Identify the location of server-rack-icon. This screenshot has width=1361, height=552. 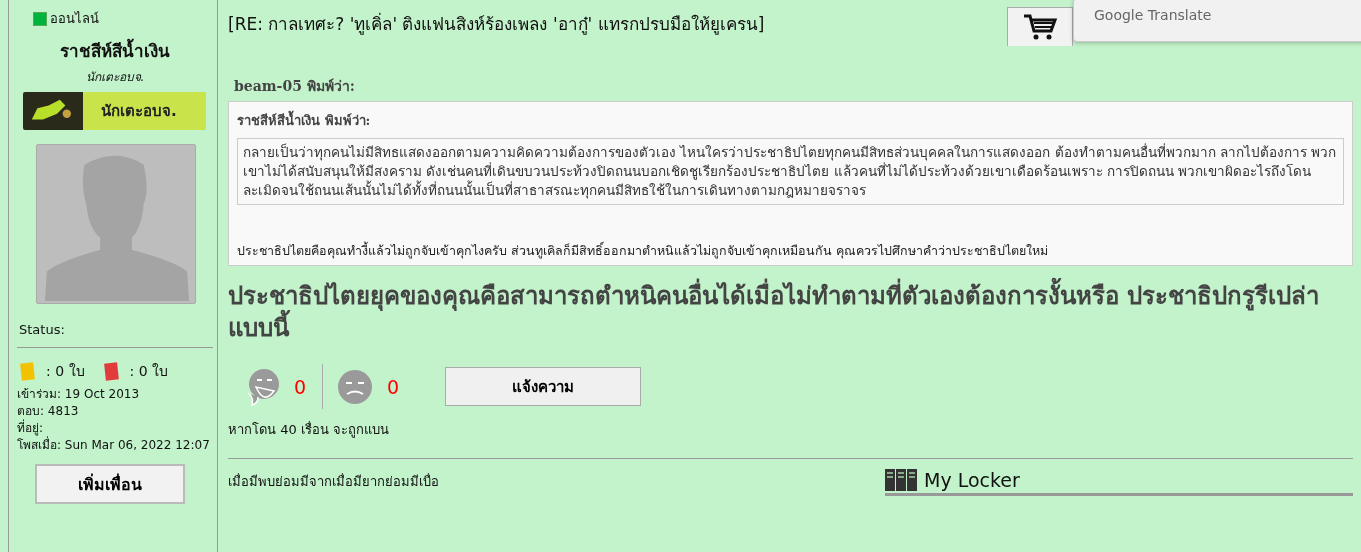
(901, 480).